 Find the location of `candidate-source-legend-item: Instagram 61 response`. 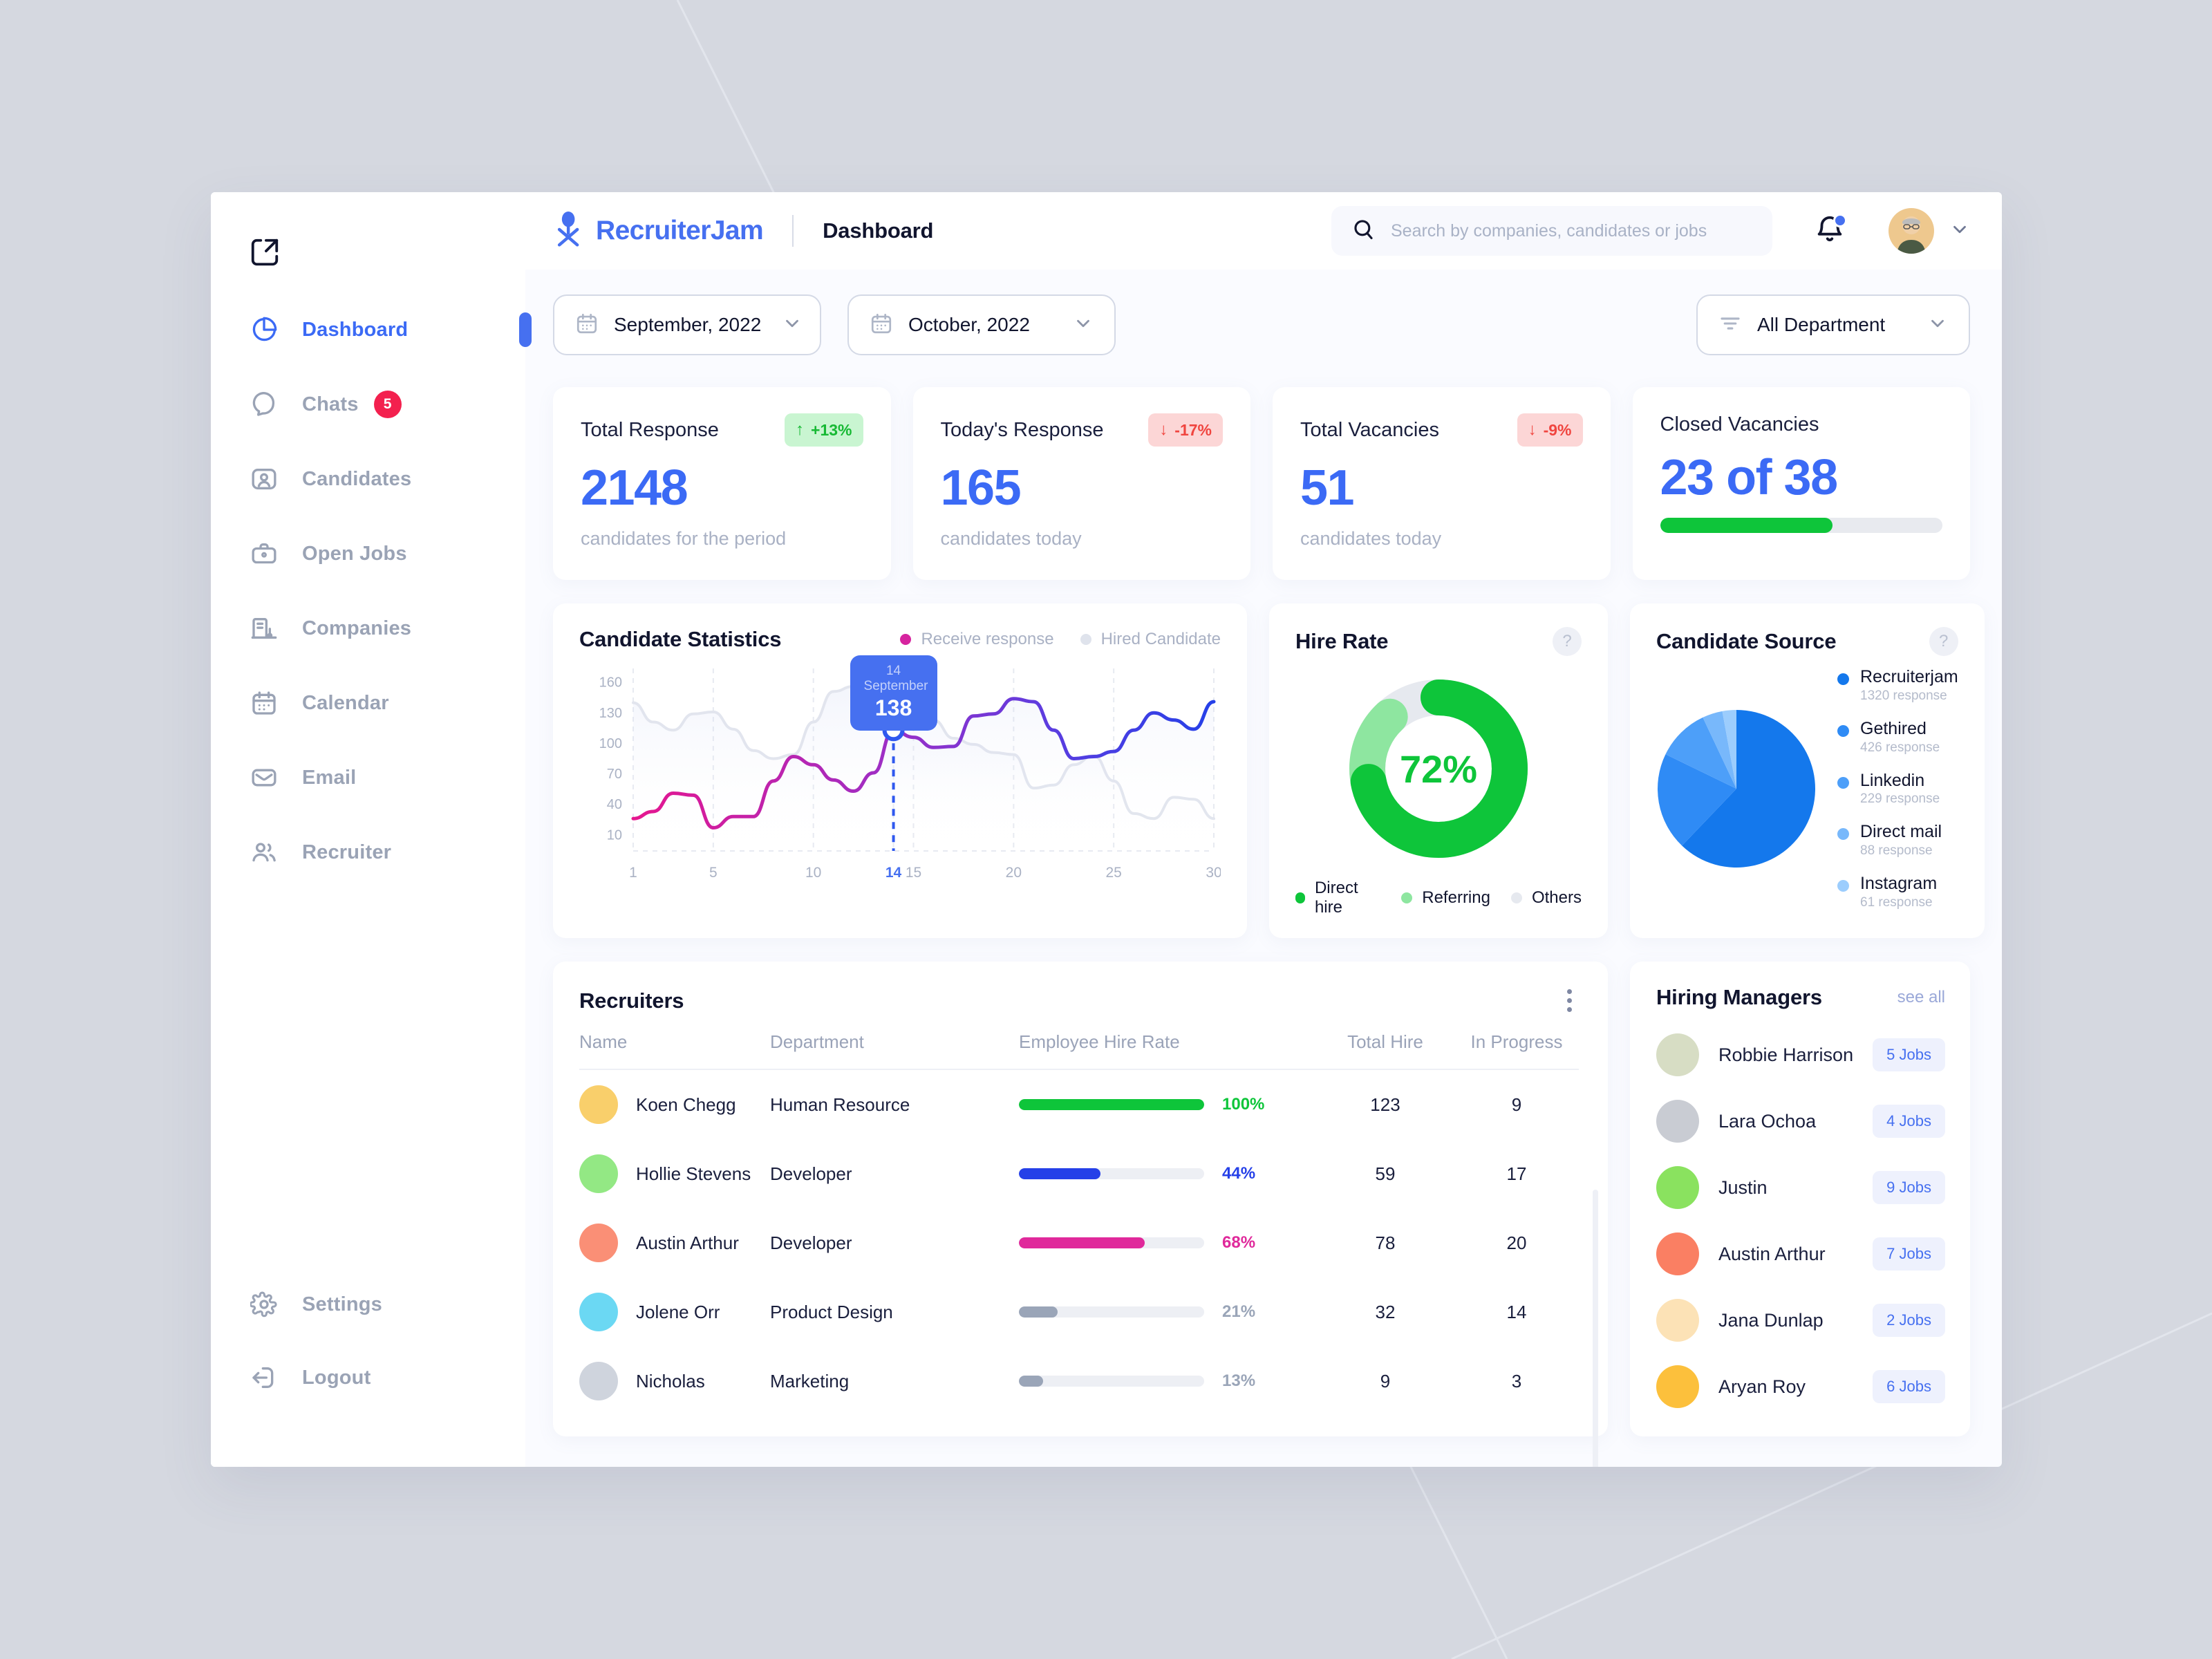

candidate-source-legend-item: Instagram 61 response is located at coordinates (1897, 892).